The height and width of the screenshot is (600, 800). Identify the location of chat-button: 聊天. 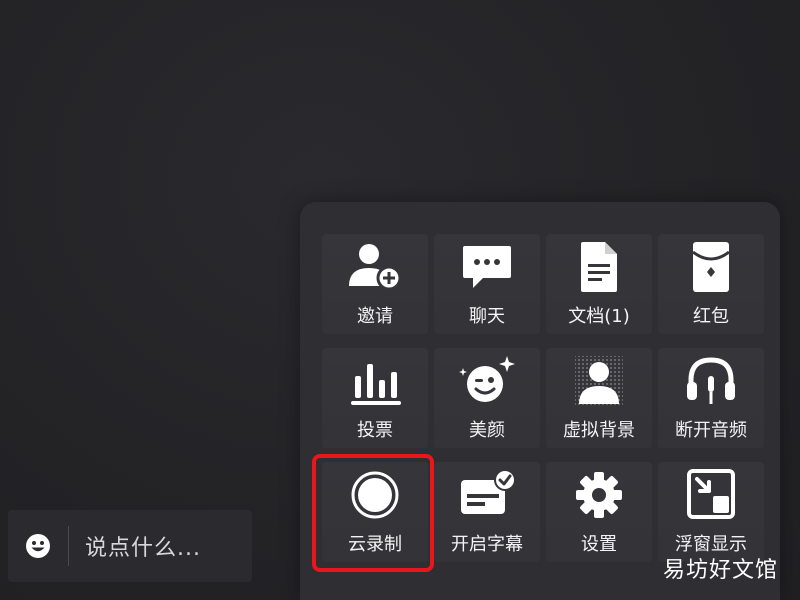
(487, 284).